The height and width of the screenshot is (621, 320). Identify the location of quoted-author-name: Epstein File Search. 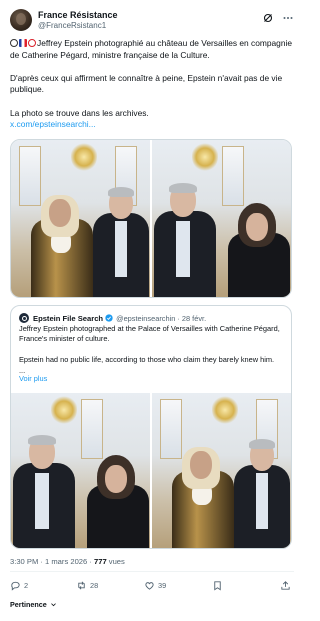
(68, 318).